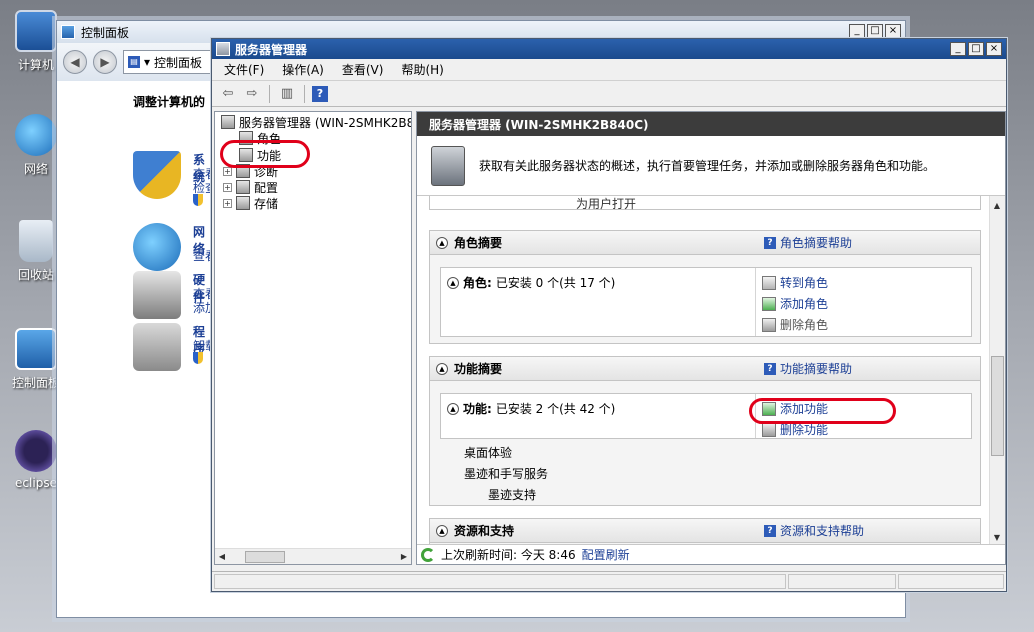 The width and height of the screenshot is (1034, 632). Describe the element at coordinates (864, 408) in the screenshot. I see `add-features-link: 添加功能` at that location.